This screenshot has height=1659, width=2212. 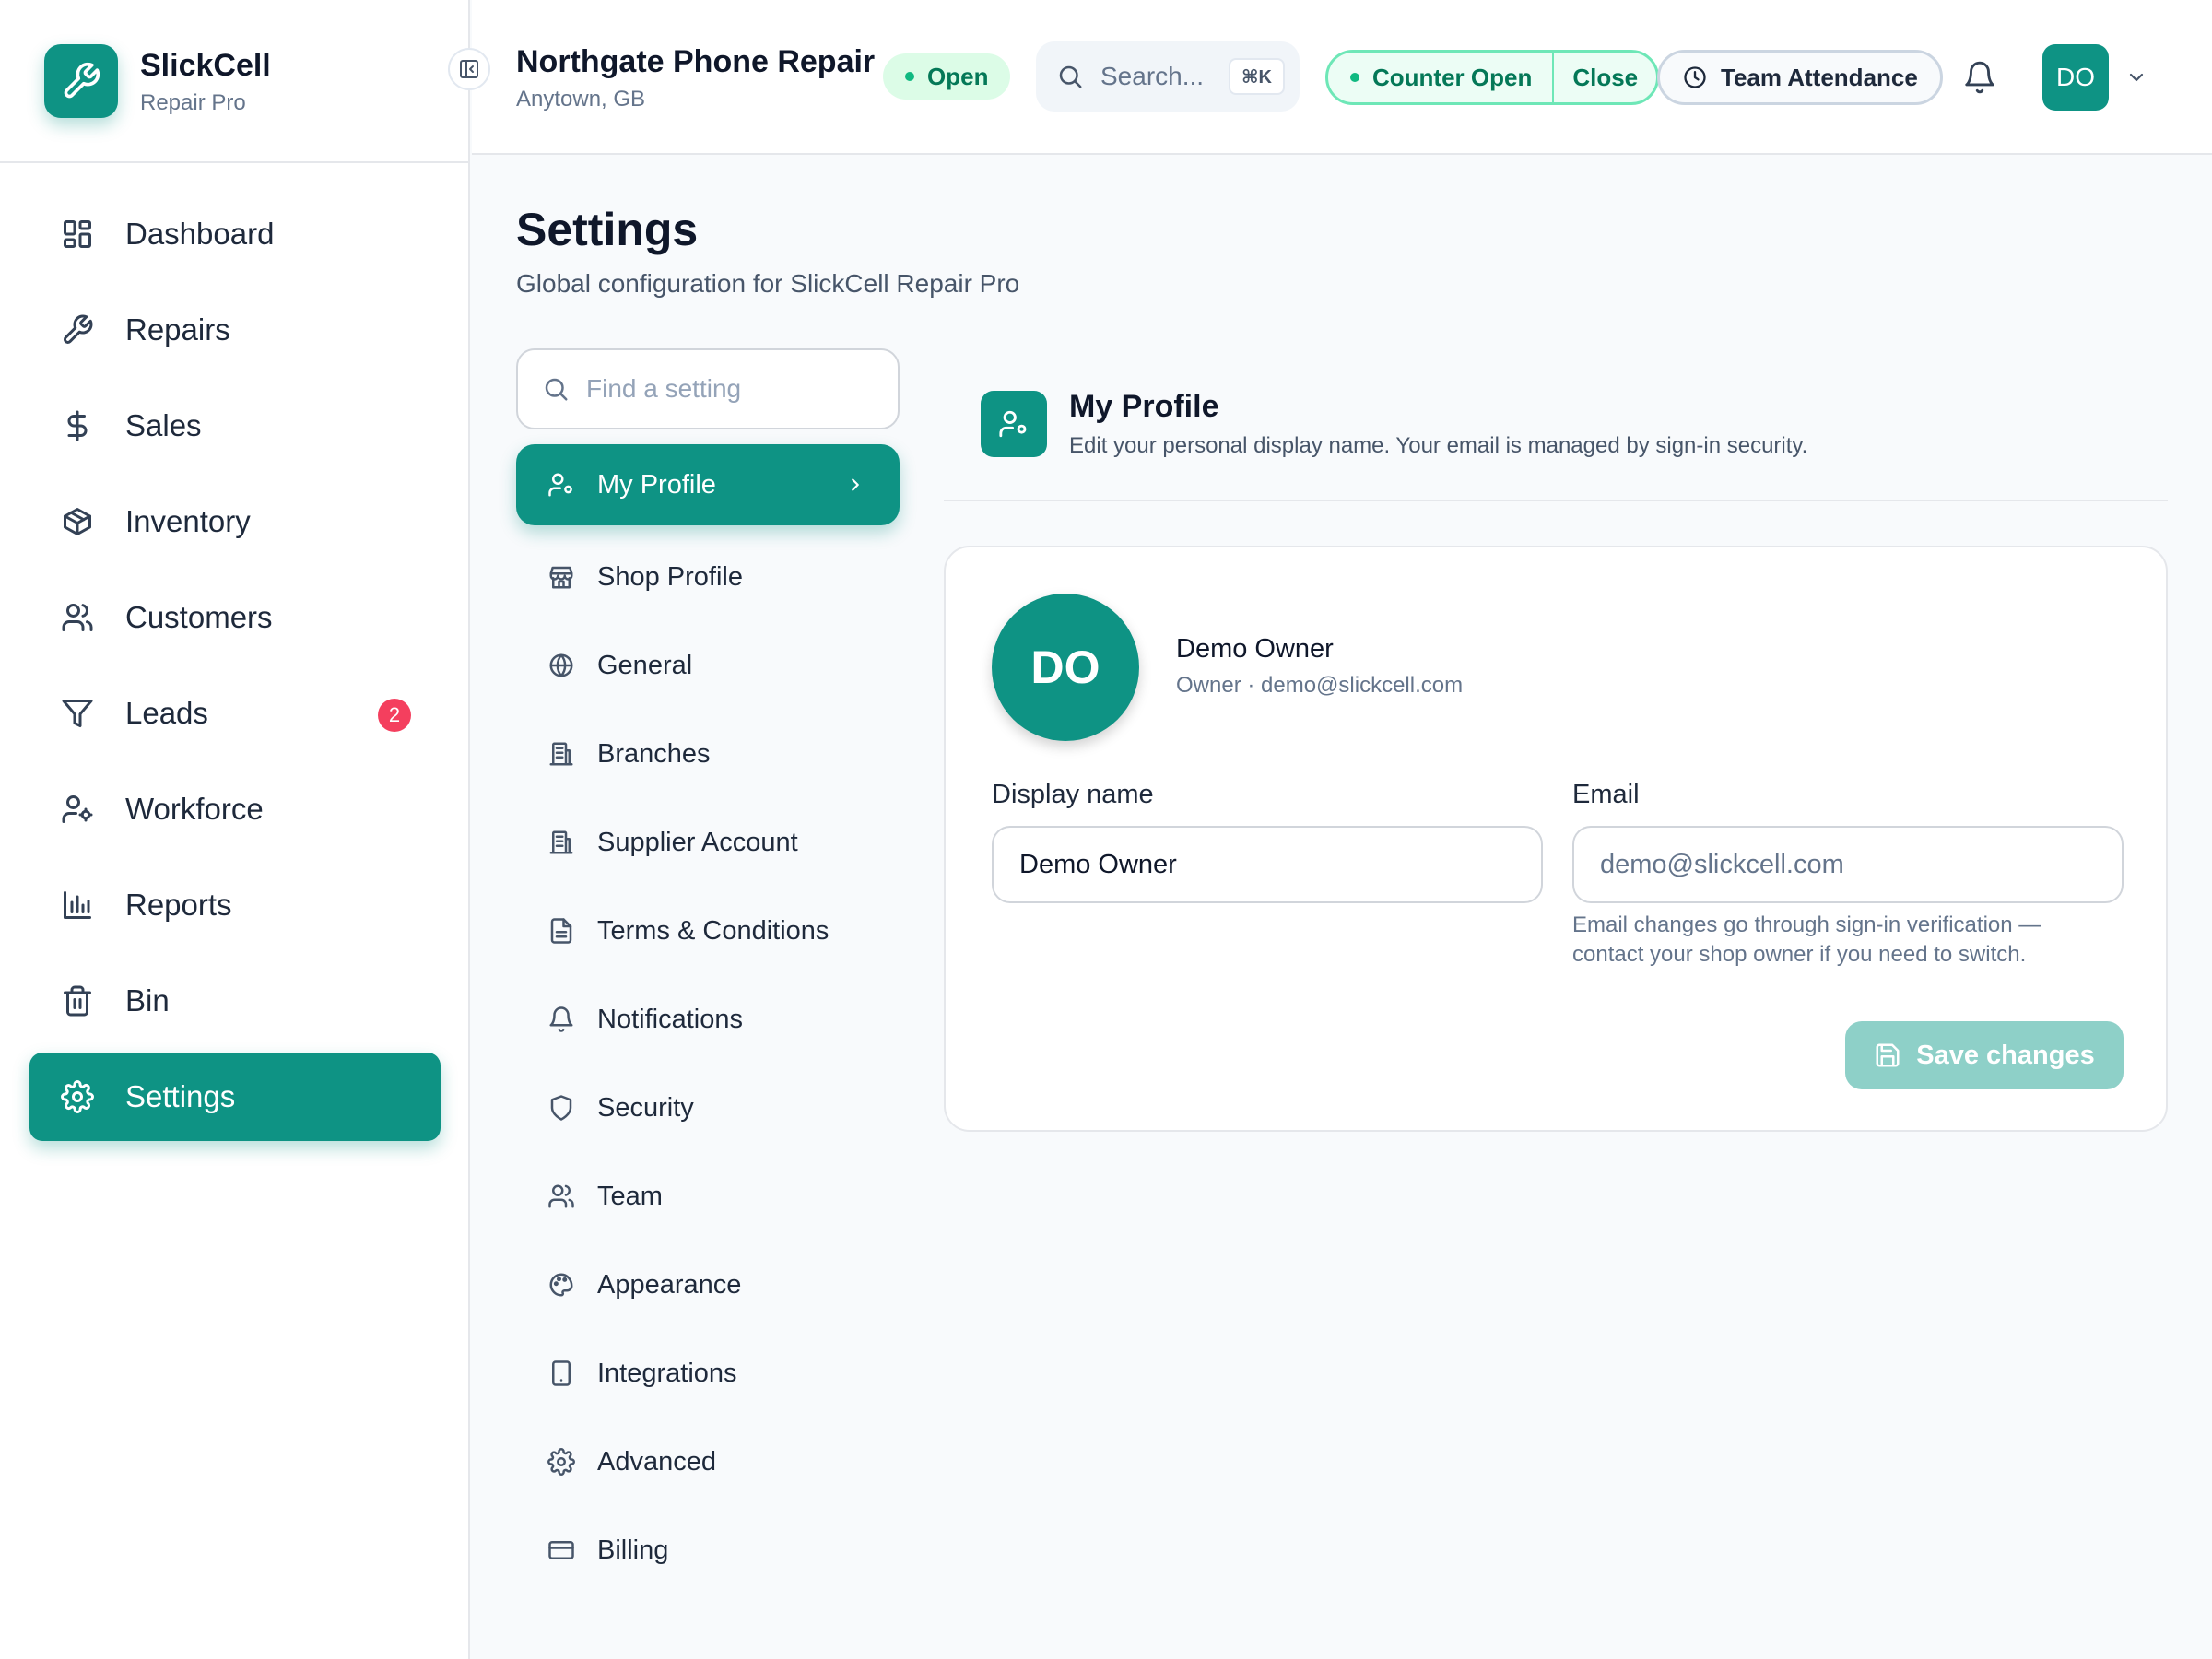 I want to click on credit-card-icon, so click(x=561, y=1550).